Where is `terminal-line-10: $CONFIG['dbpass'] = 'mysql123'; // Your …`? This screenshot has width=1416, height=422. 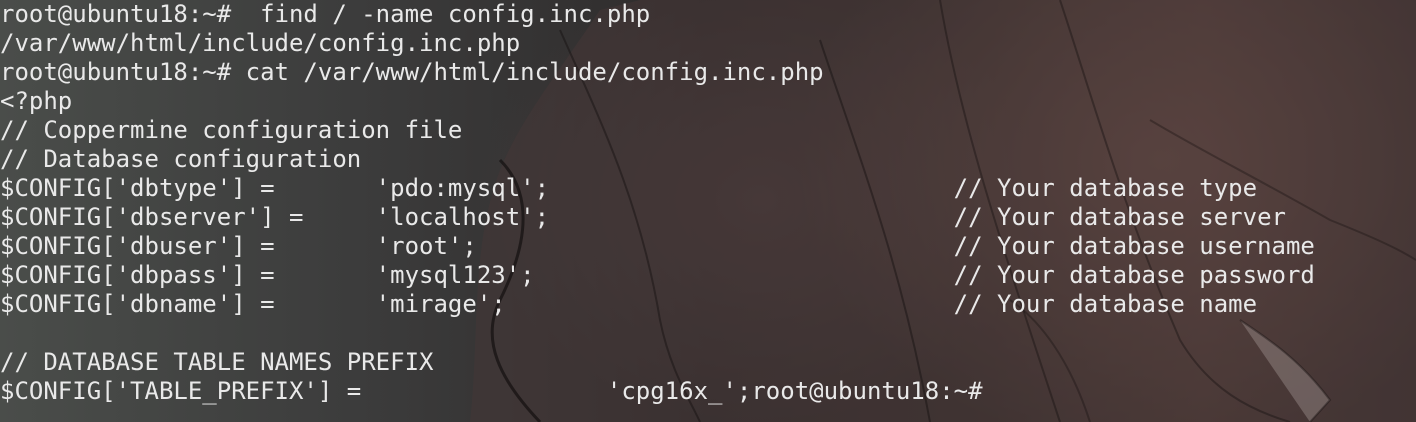
terminal-line-10: $CONFIG['dbpass'] = 'mysql123'; // Your … is located at coordinates (657, 275).